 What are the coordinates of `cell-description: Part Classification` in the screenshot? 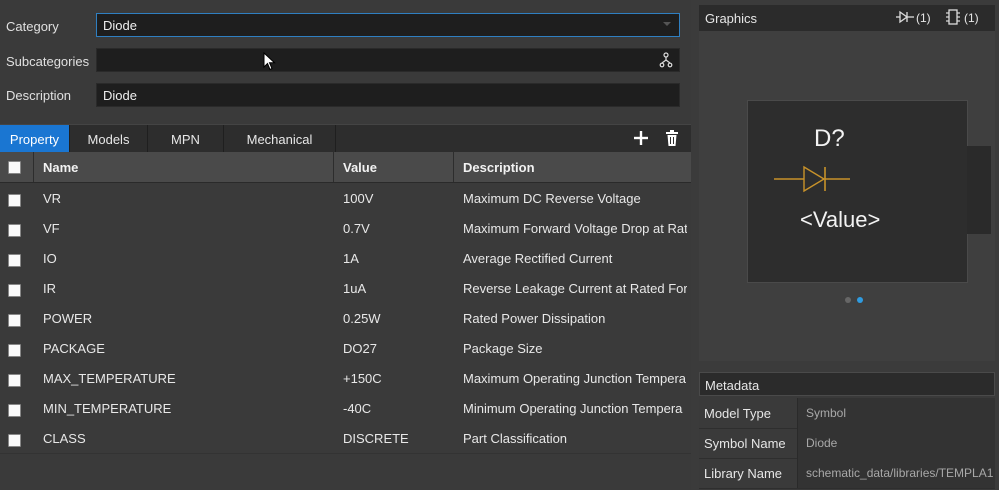 It's located at (575, 438).